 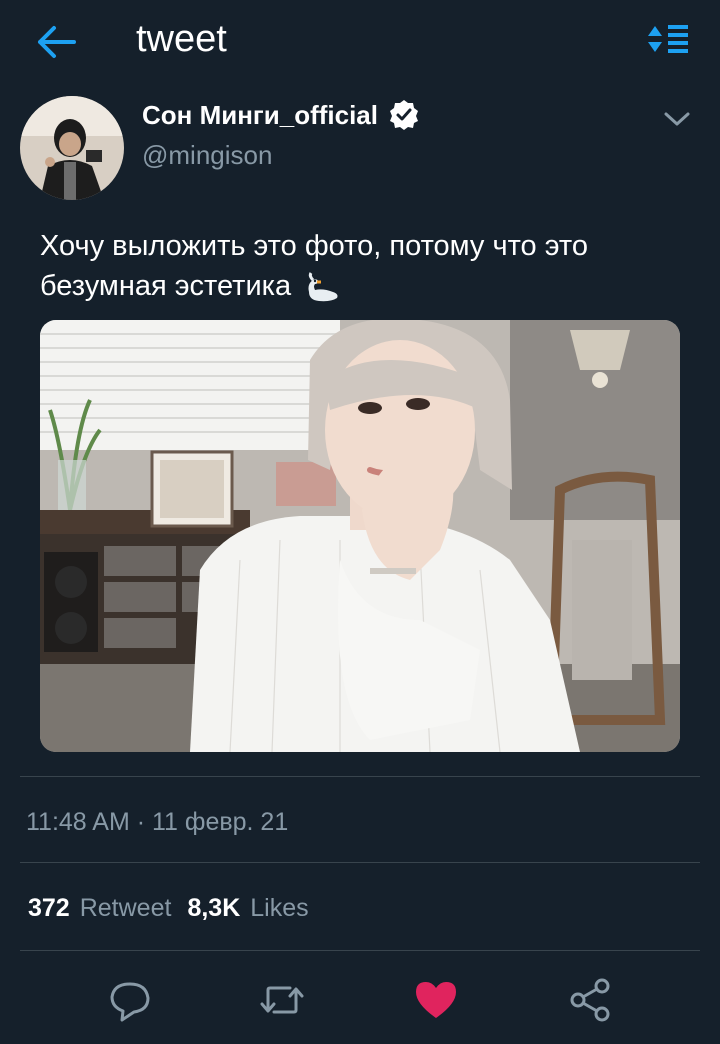 I want to click on reply-button, so click(x=130, y=1000).